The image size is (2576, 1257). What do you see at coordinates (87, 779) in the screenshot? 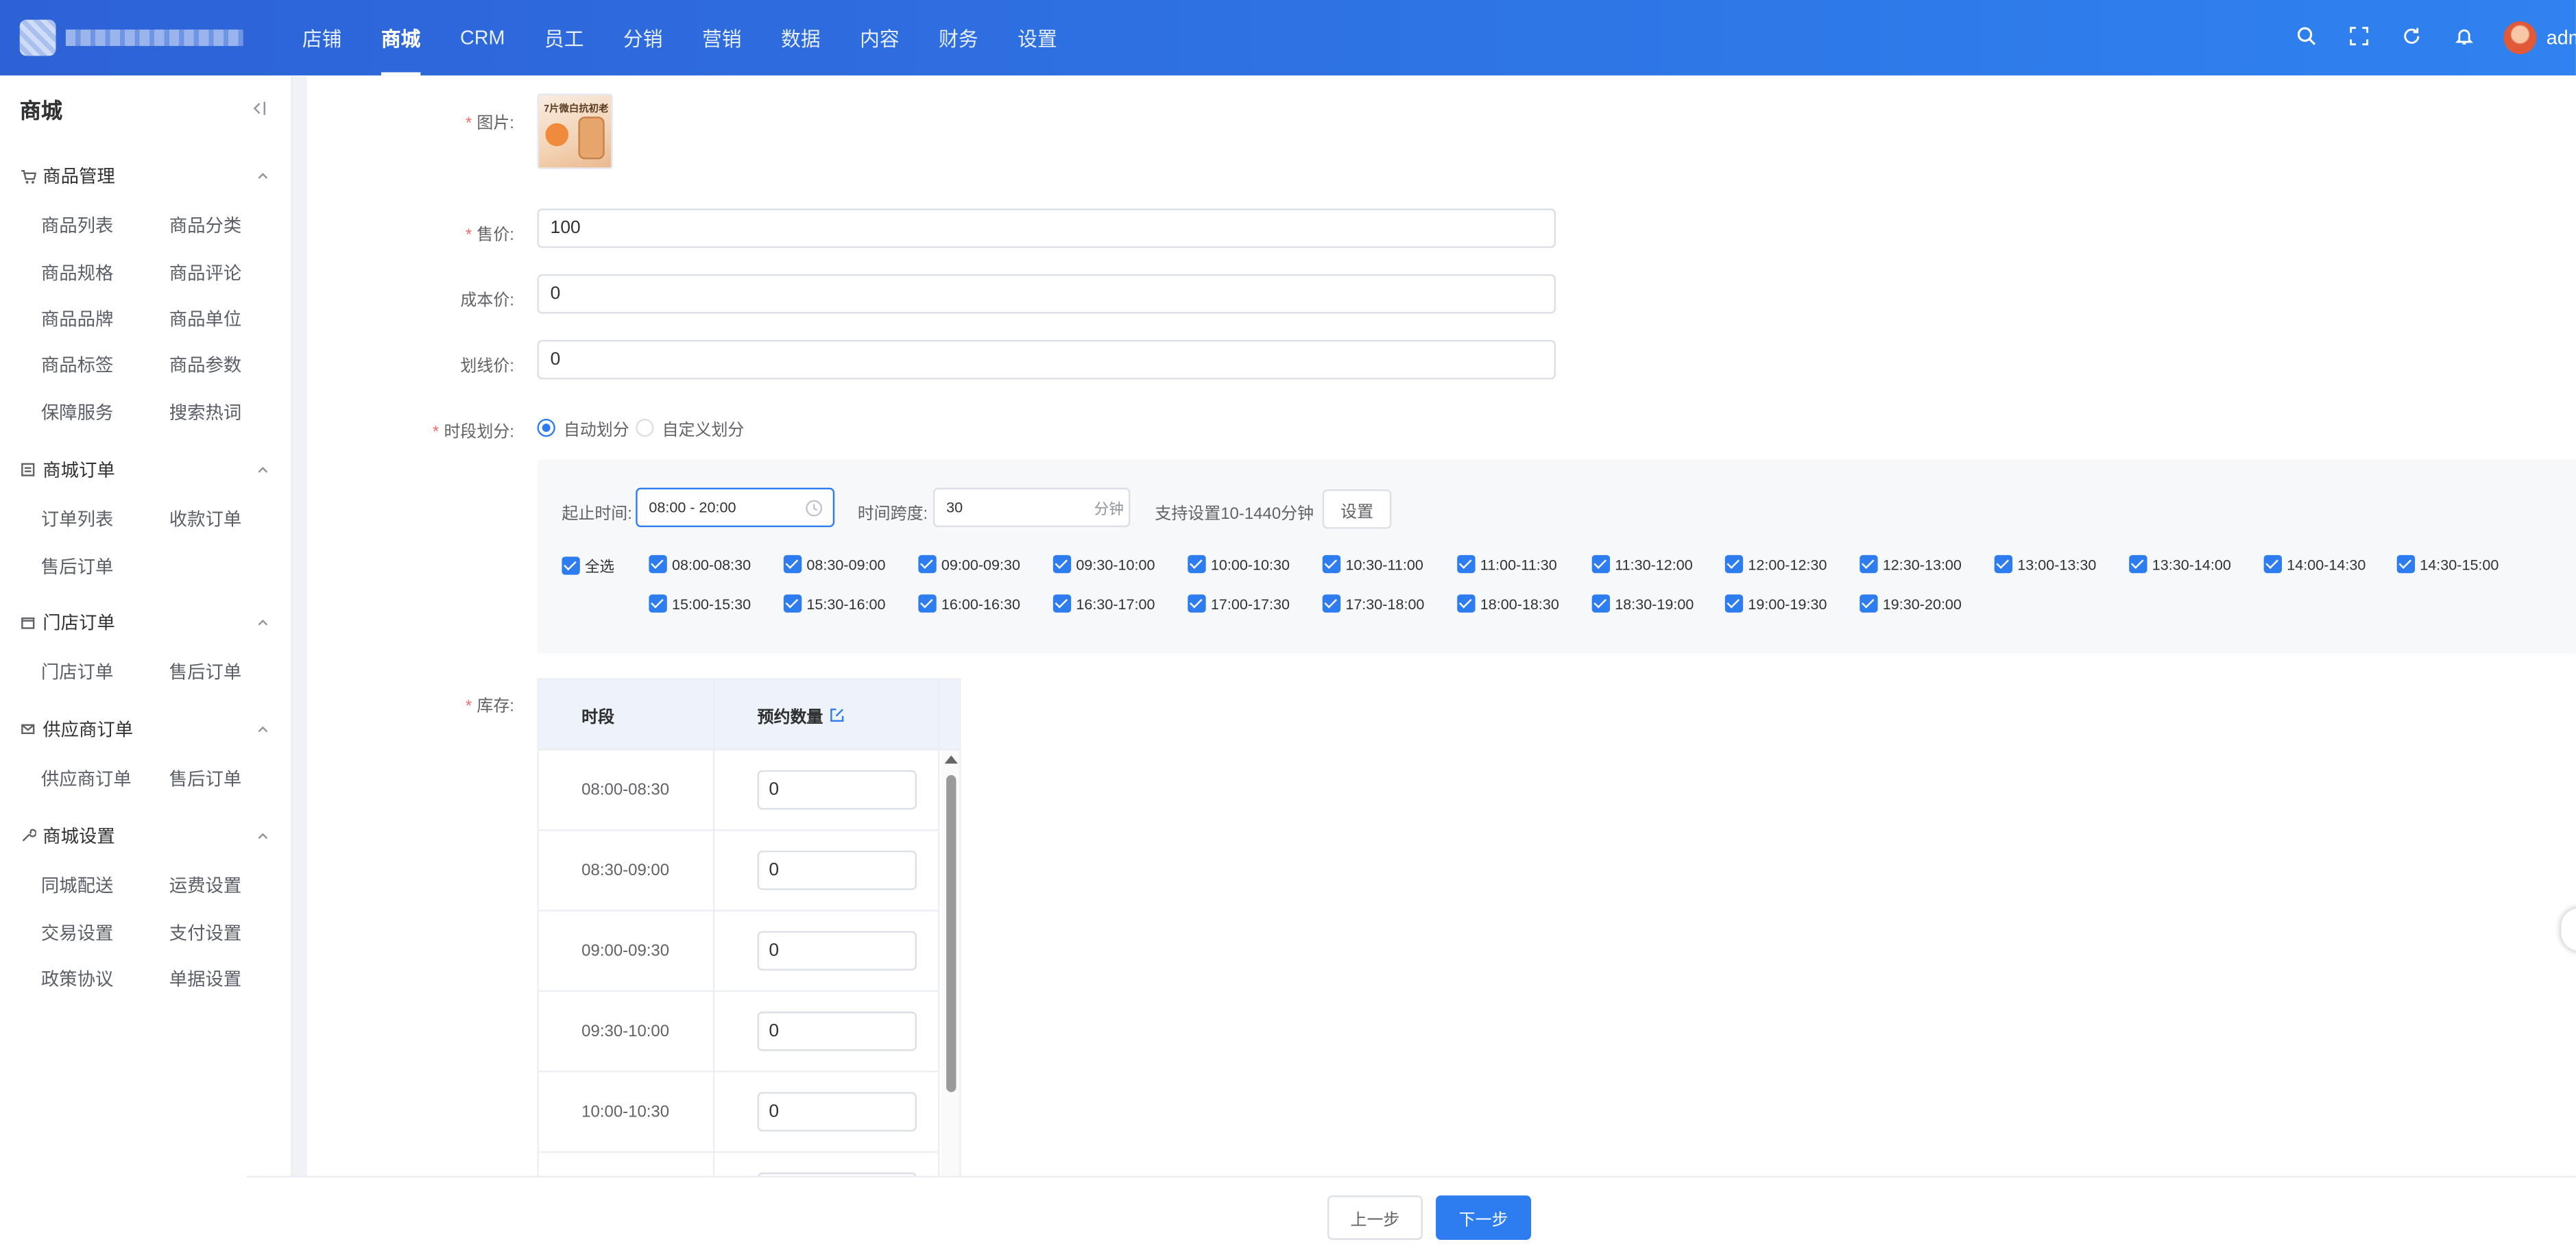
I see `sidebar-item: 供应商订单` at bounding box center [87, 779].